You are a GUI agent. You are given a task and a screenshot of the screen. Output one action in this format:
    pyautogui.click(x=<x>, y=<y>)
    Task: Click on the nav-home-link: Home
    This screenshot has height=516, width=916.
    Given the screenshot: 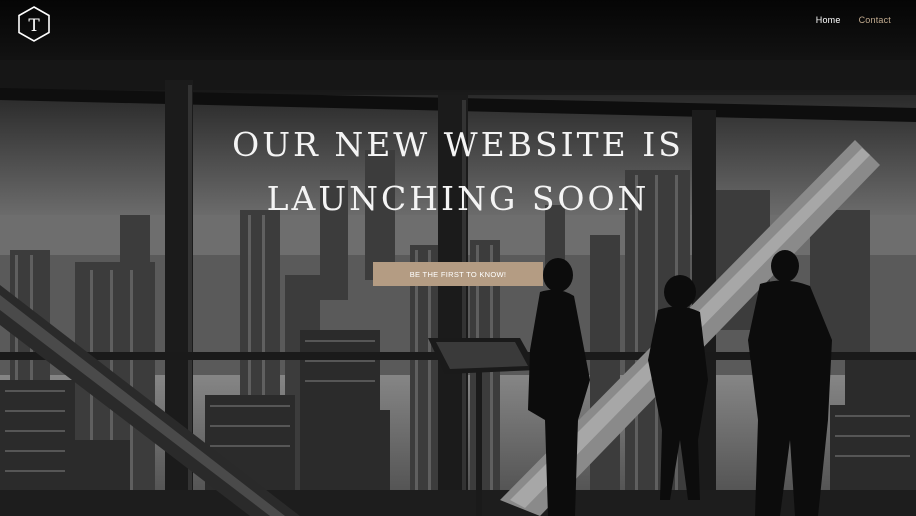 What is the action you would take?
    pyautogui.click(x=828, y=20)
    